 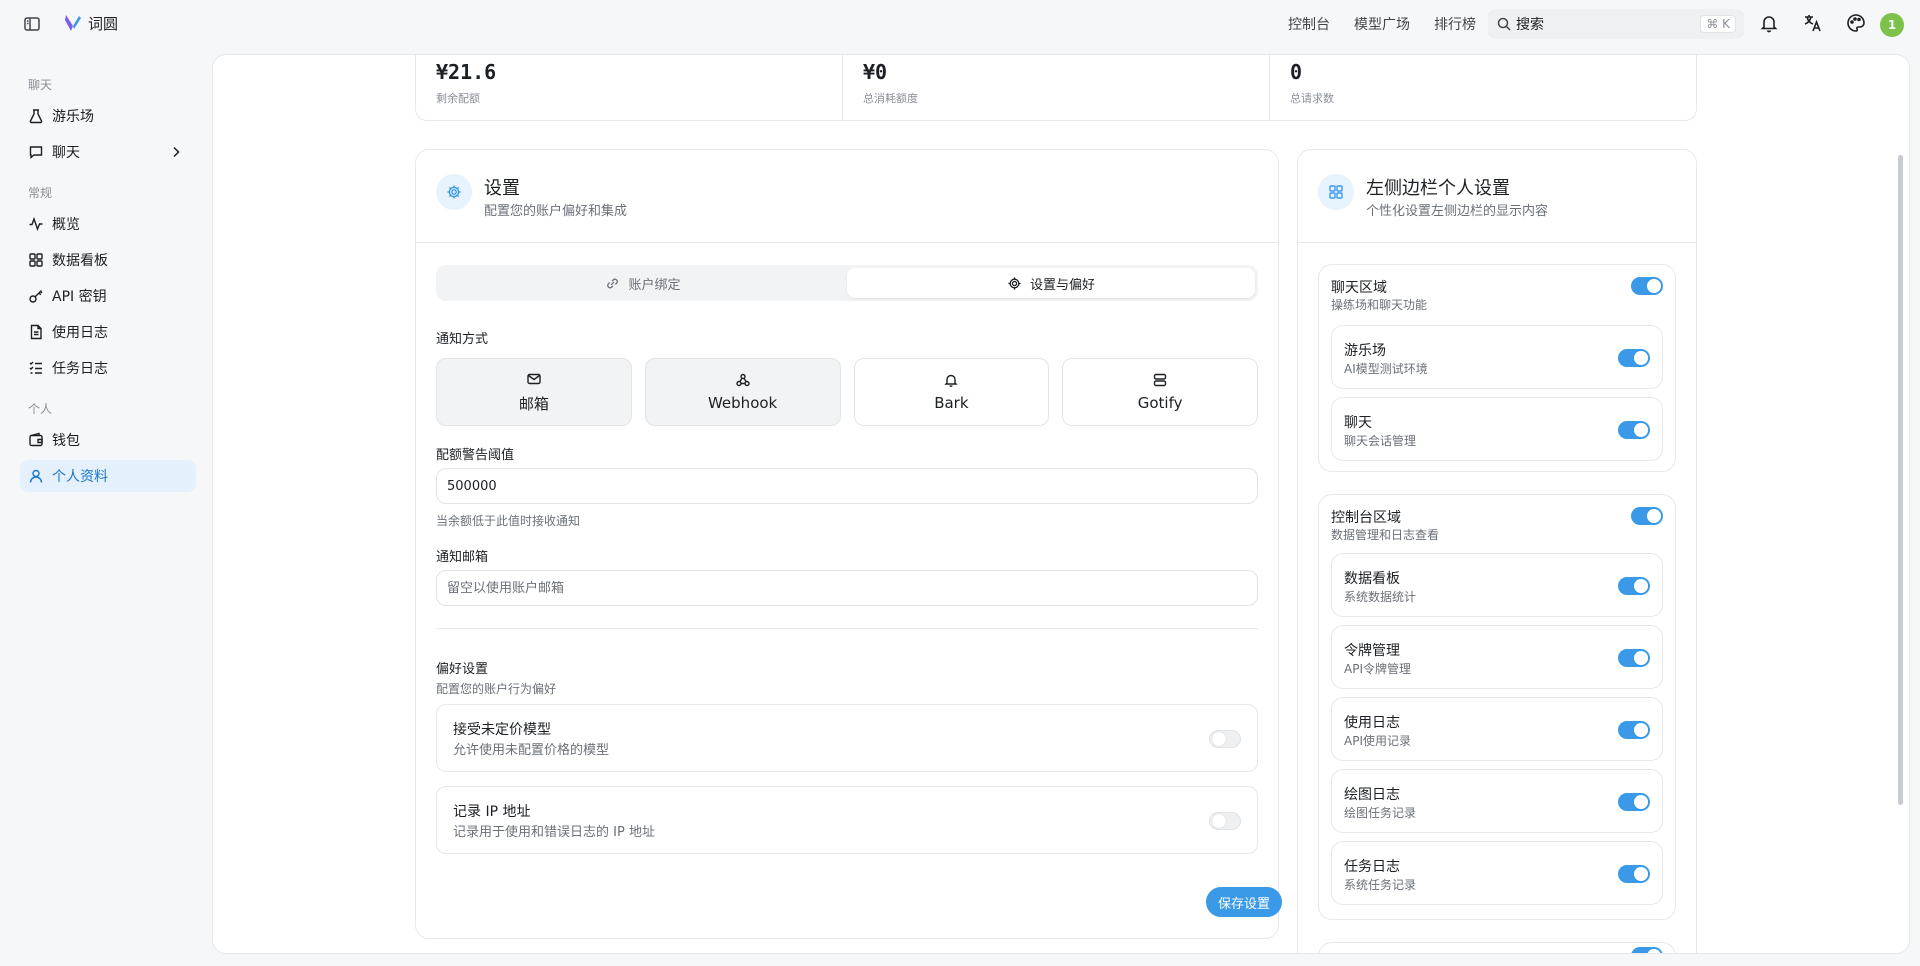 I want to click on server-icon, so click(x=1160, y=380).